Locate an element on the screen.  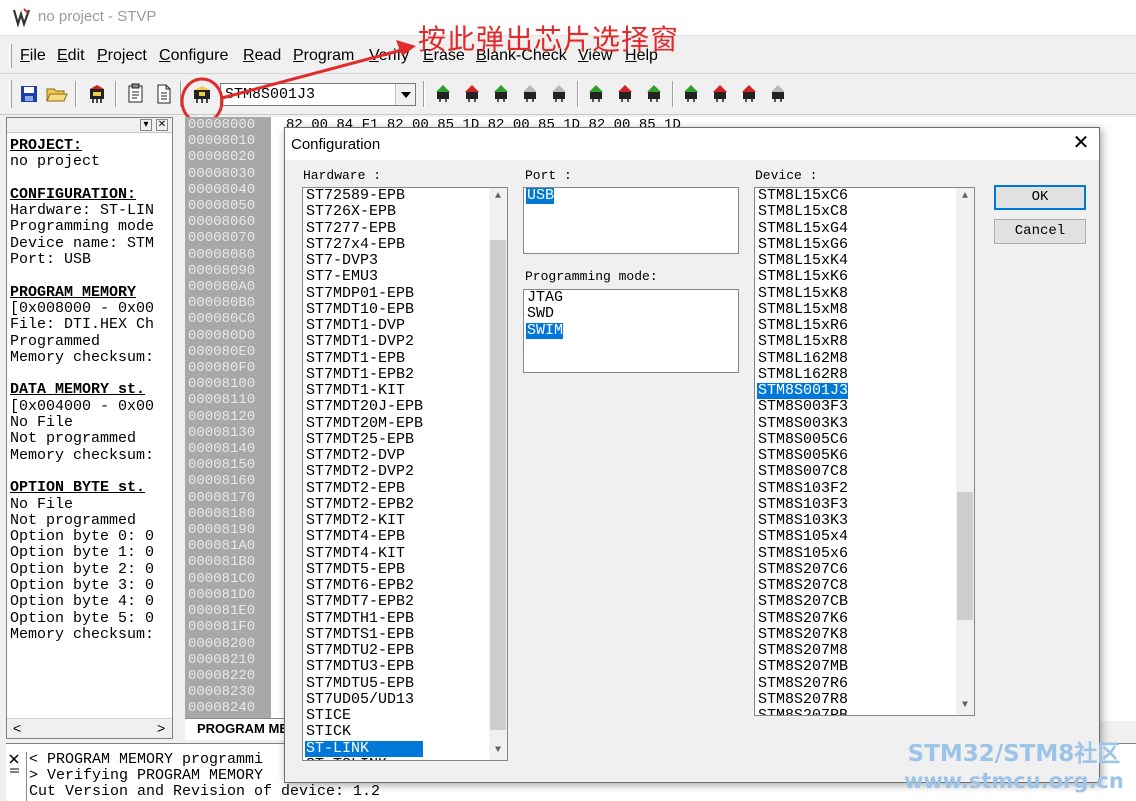
list-item: STM8S001J3 is located at coordinates (803, 391).